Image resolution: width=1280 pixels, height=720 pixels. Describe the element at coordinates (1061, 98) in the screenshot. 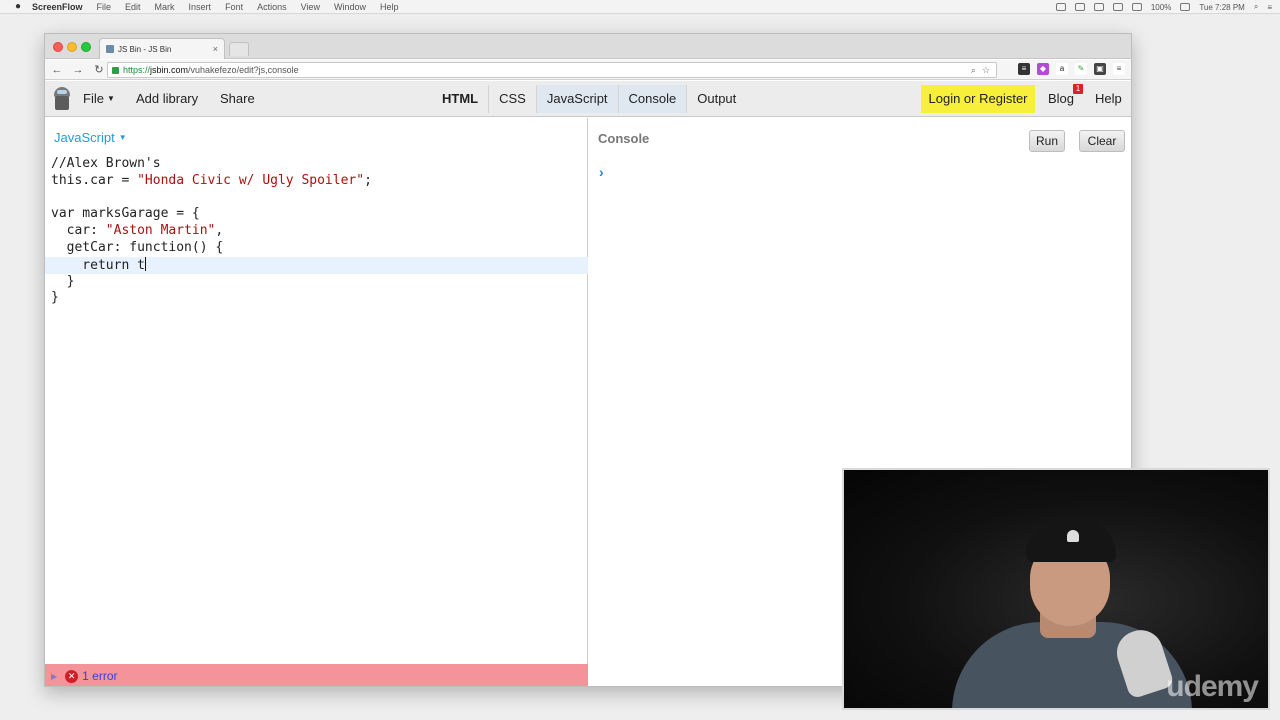

I see `blog-link: Blog` at that location.